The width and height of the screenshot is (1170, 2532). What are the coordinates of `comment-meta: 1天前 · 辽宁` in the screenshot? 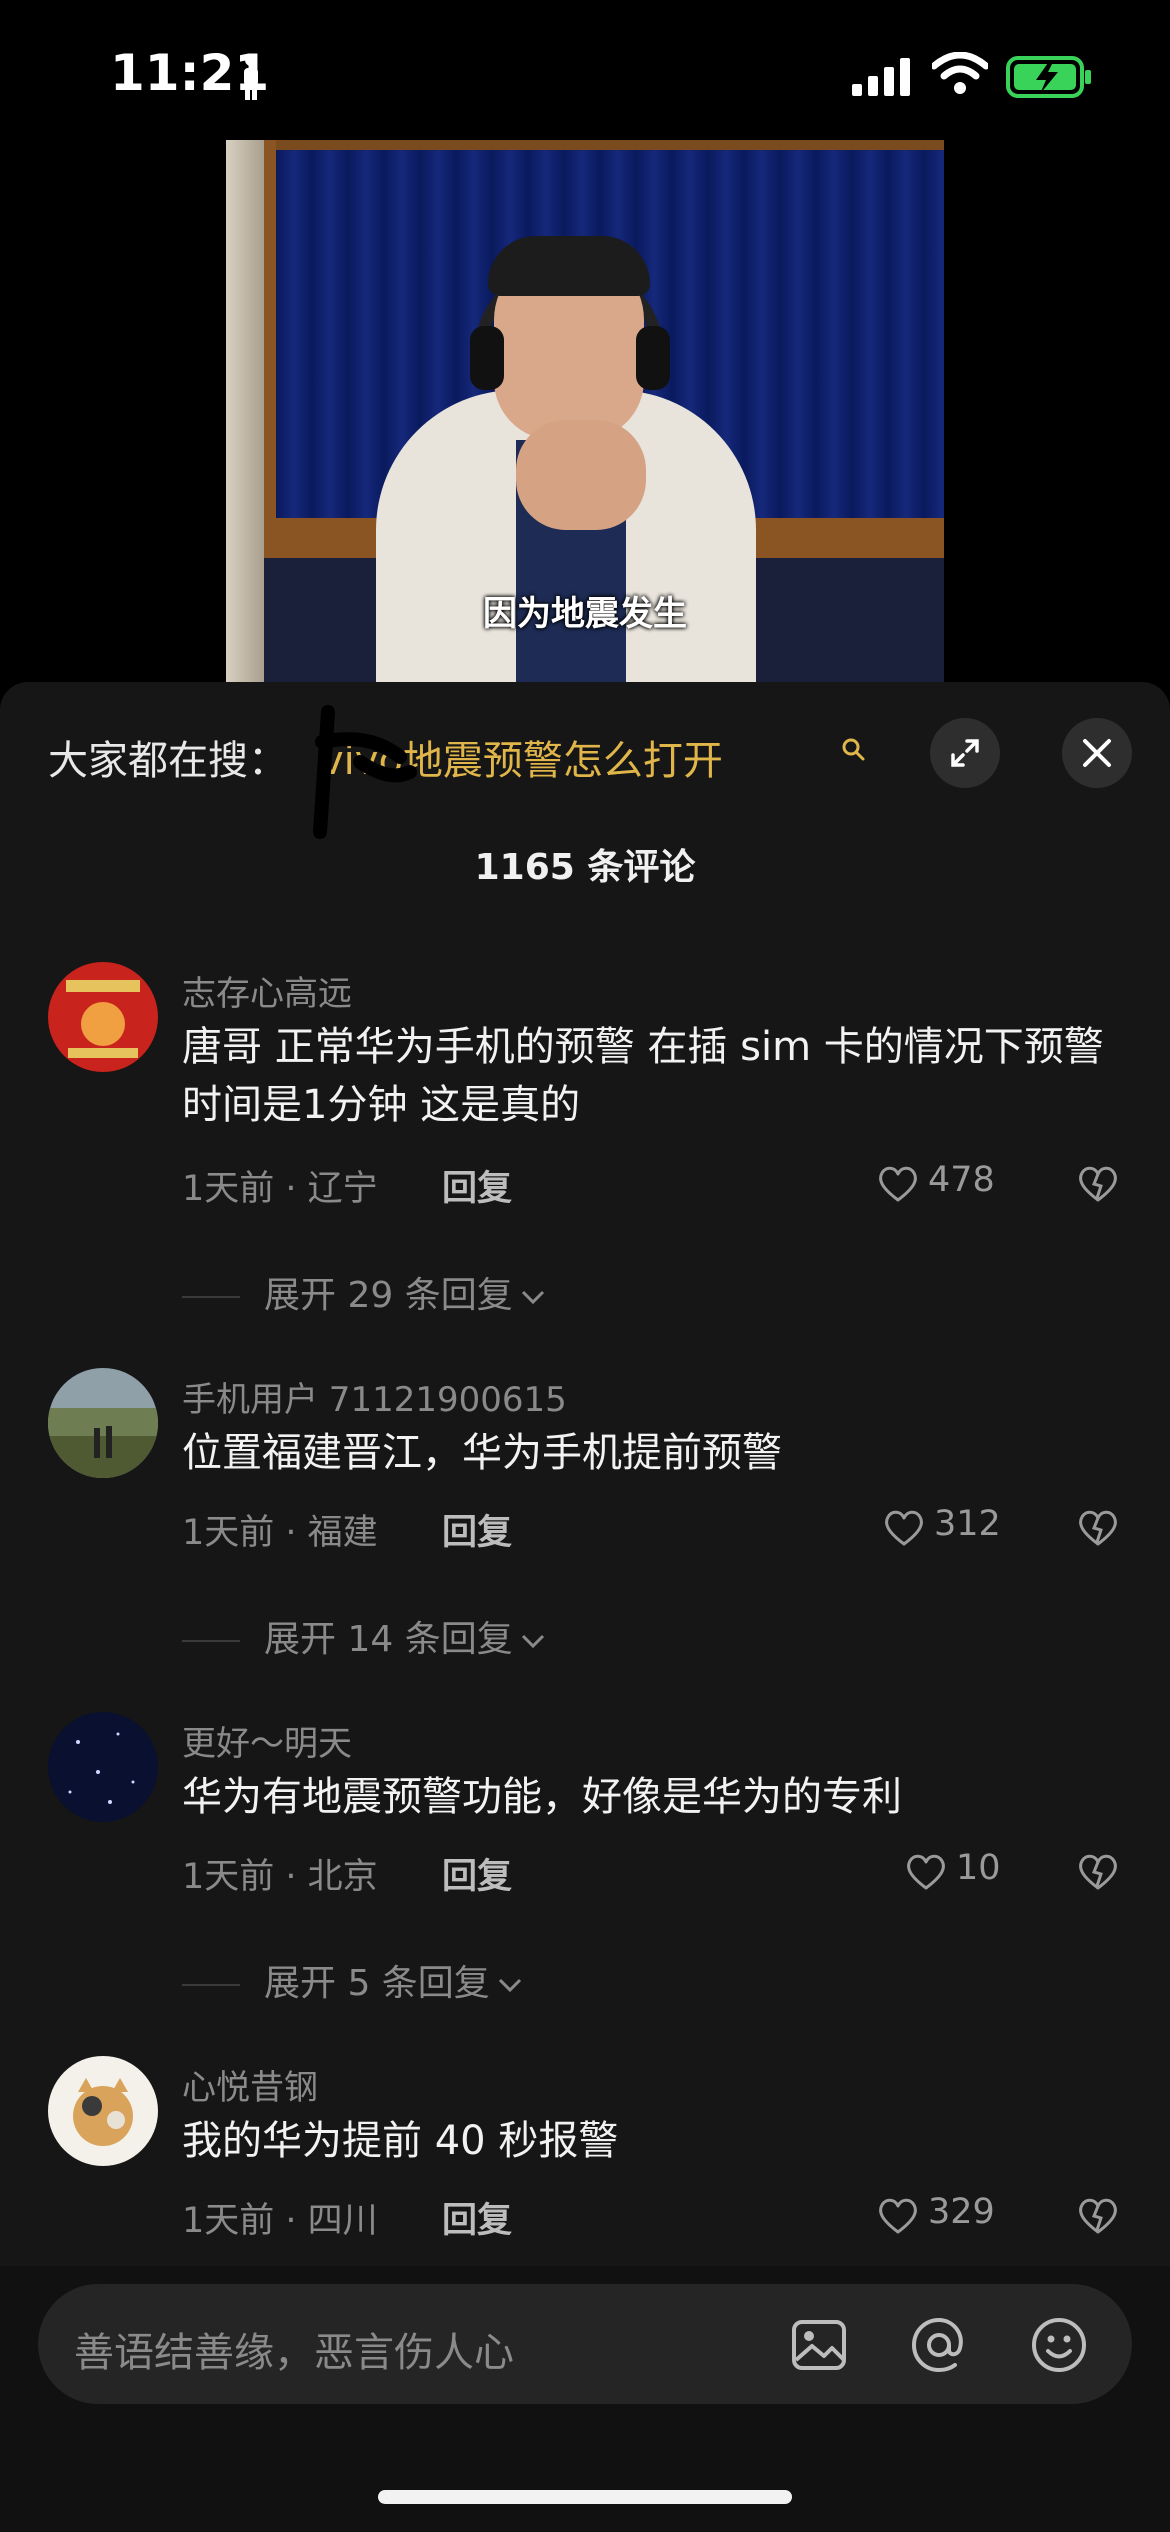 It's located at (280, 1189).